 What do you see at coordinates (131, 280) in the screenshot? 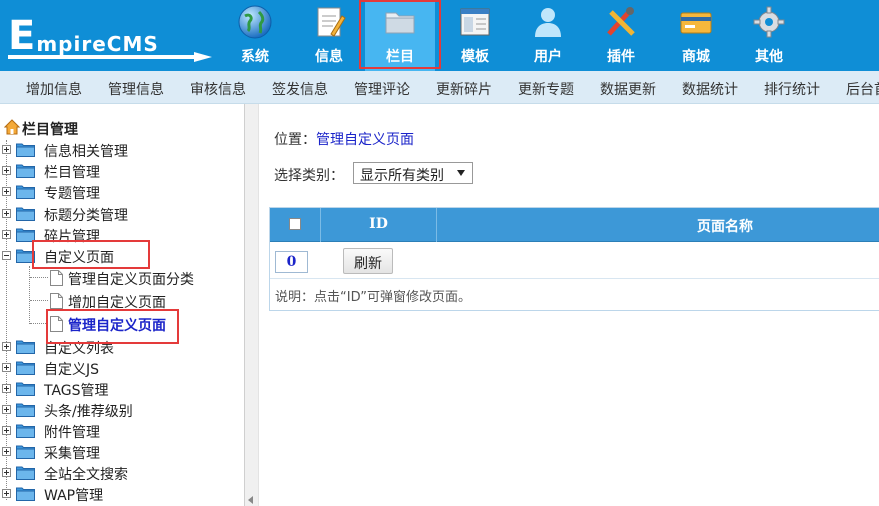
I see `tree-leaf-label: 管理自定义页面分类` at bounding box center [131, 280].